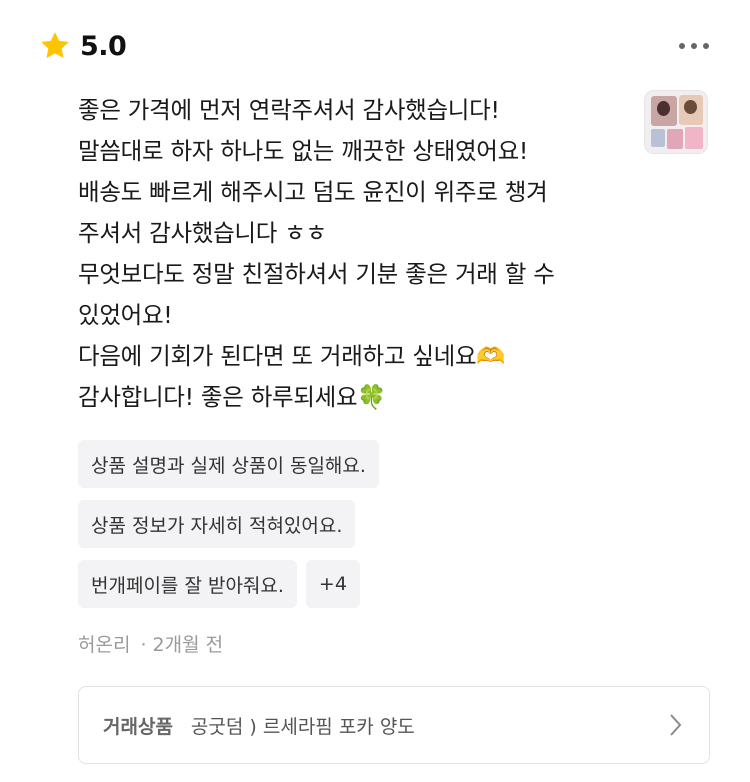 This screenshot has width=750, height=782. I want to click on star-icon, so click(55, 45).